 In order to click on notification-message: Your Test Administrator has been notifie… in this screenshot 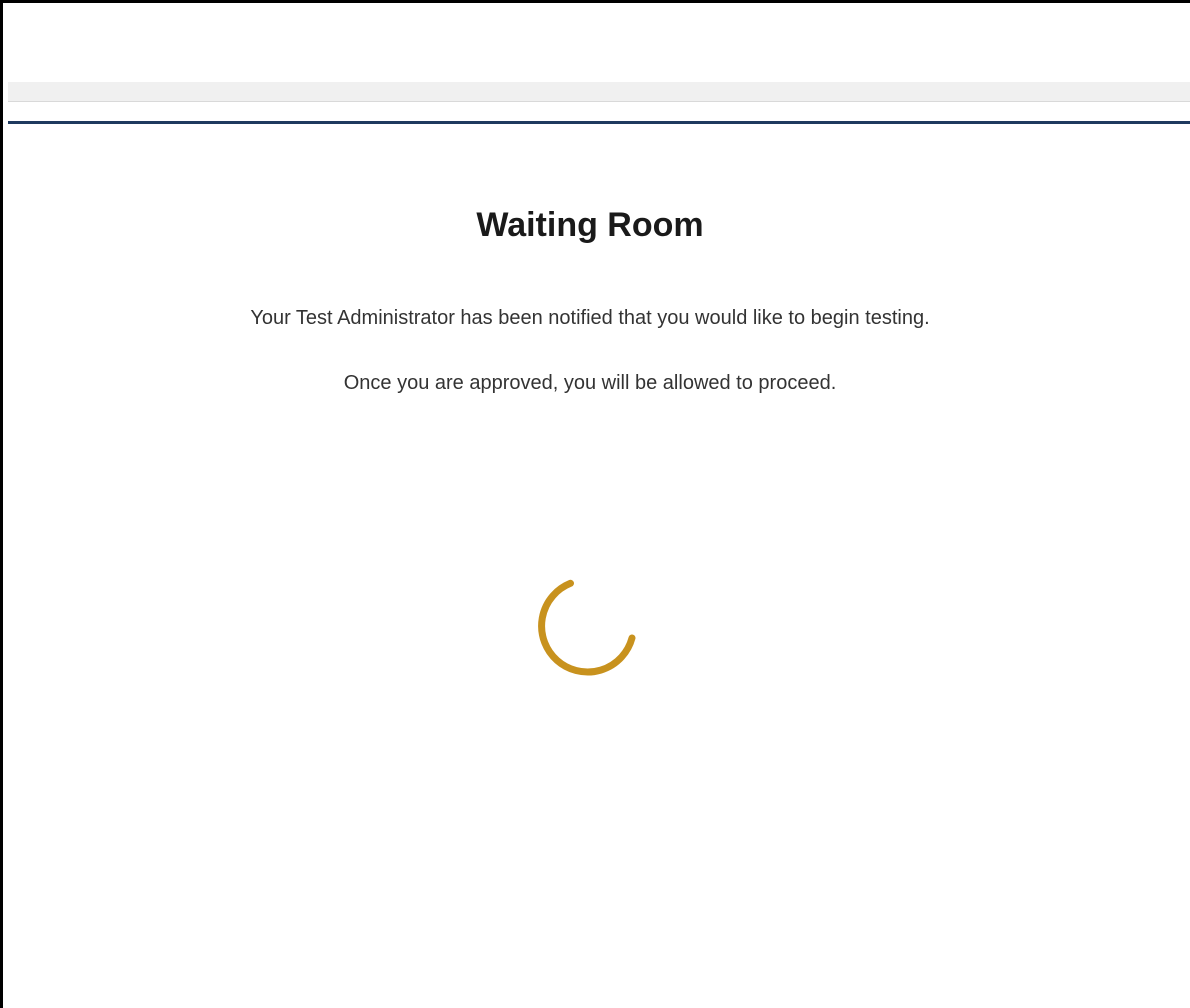, I will do `click(590, 318)`.